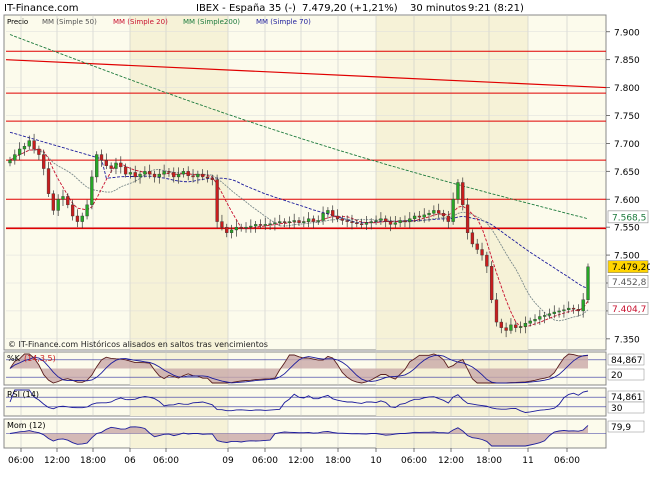 Image resolution: width=650 pixels, height=490 pixels. I want to click on legend-ma200: MM (Simple200), so click(211, 22).